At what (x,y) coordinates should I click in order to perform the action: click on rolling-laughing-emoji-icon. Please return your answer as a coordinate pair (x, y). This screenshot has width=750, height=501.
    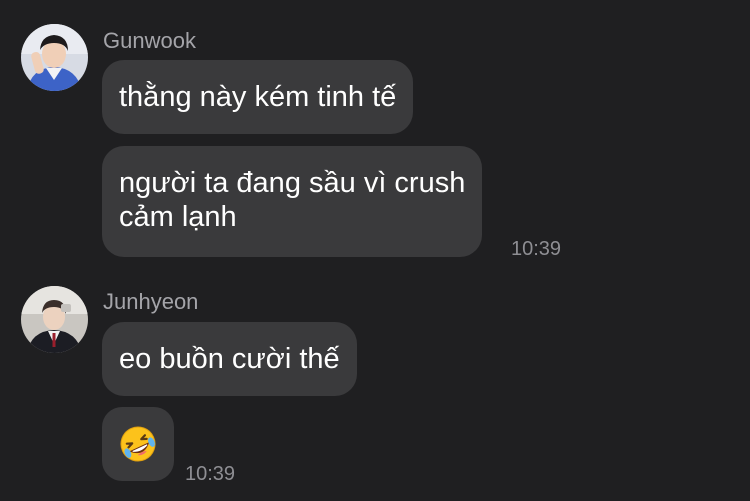
    Looking at the image, I should click on (138, 444).